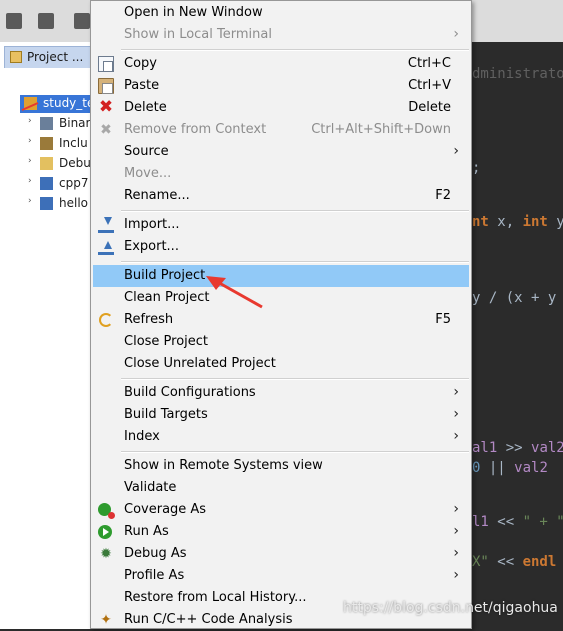 This screenshot has width=563, height=631. Describe the element at coordinates (281, 196) in the screenshot. I see `menu-item-rename: Rename... F2` at that location.